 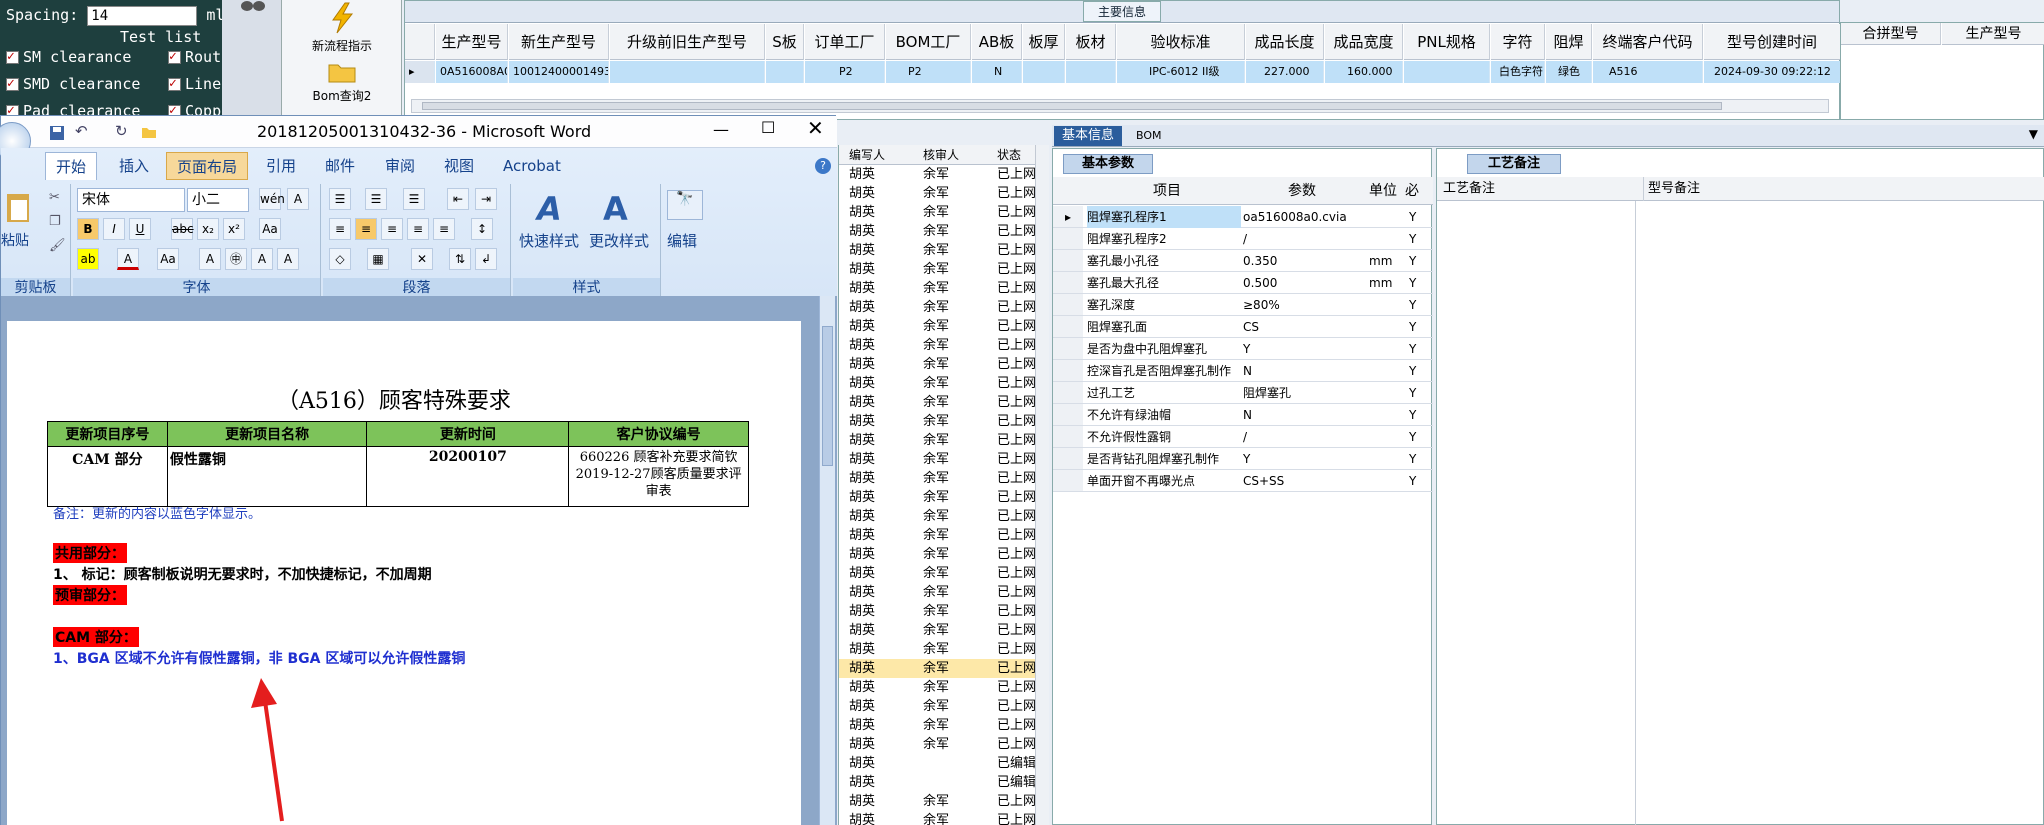 What do you see at coordinates (15, 240) in the screenshot?
I see `paste-button: 粘贴` at bounding box center [15, 240].